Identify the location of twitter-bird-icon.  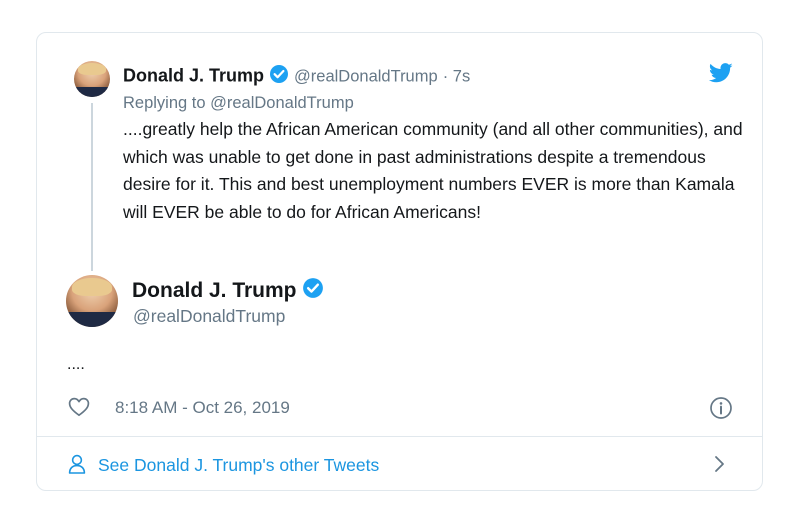
(720, 73).